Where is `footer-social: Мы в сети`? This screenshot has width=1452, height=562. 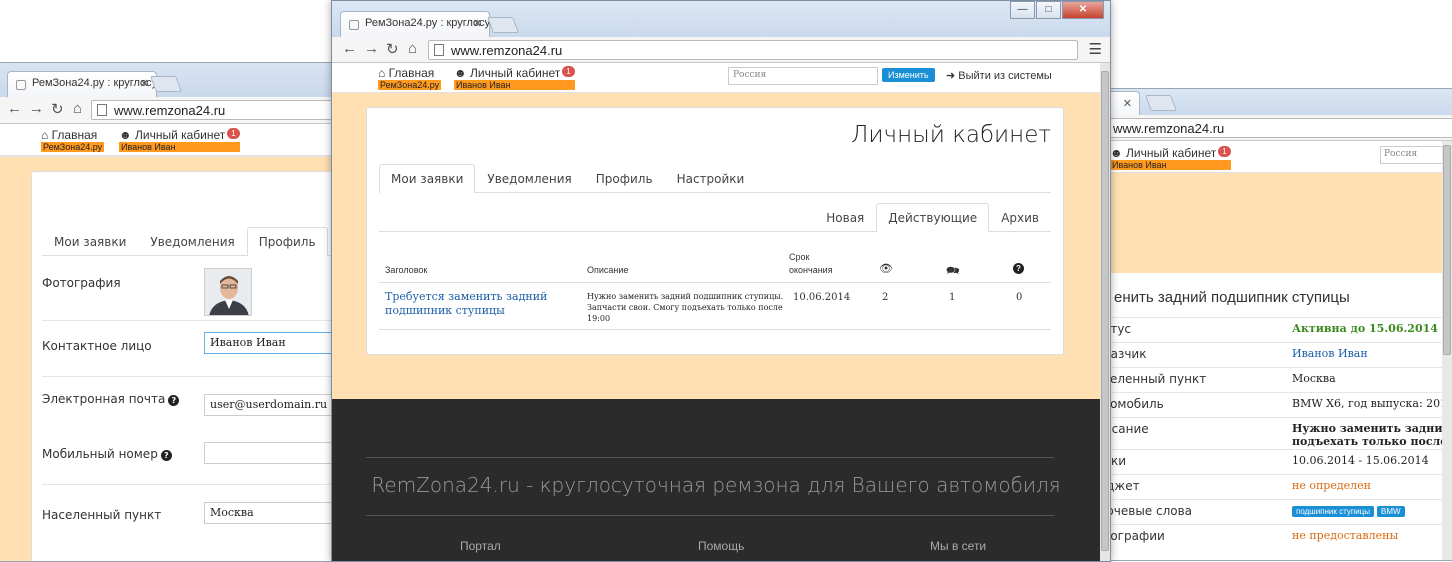
footer-social: Мы в сети is located at coordinates (958, 546).